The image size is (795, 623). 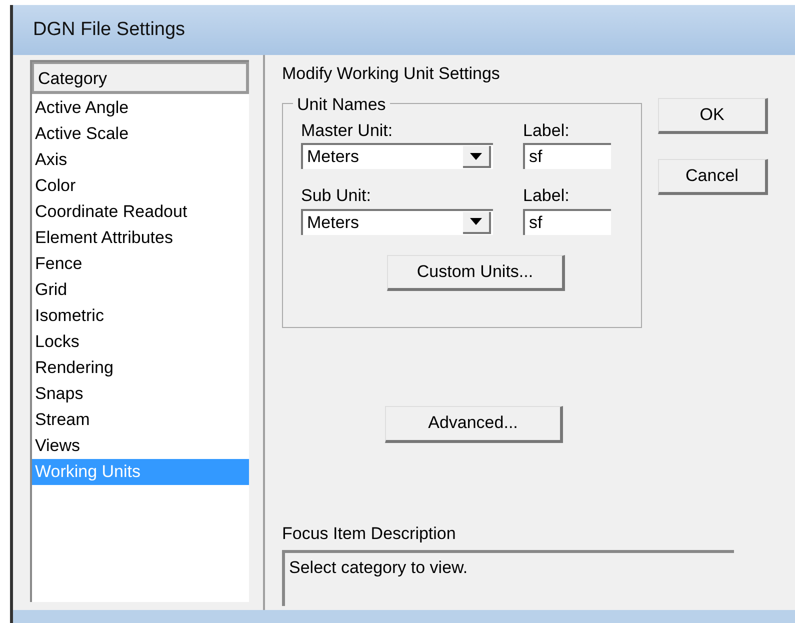 What do you see at coordinates (109, 30) in the screenshot?
I see `window-title: DGN File Settings` at bounding box center [109, 30].